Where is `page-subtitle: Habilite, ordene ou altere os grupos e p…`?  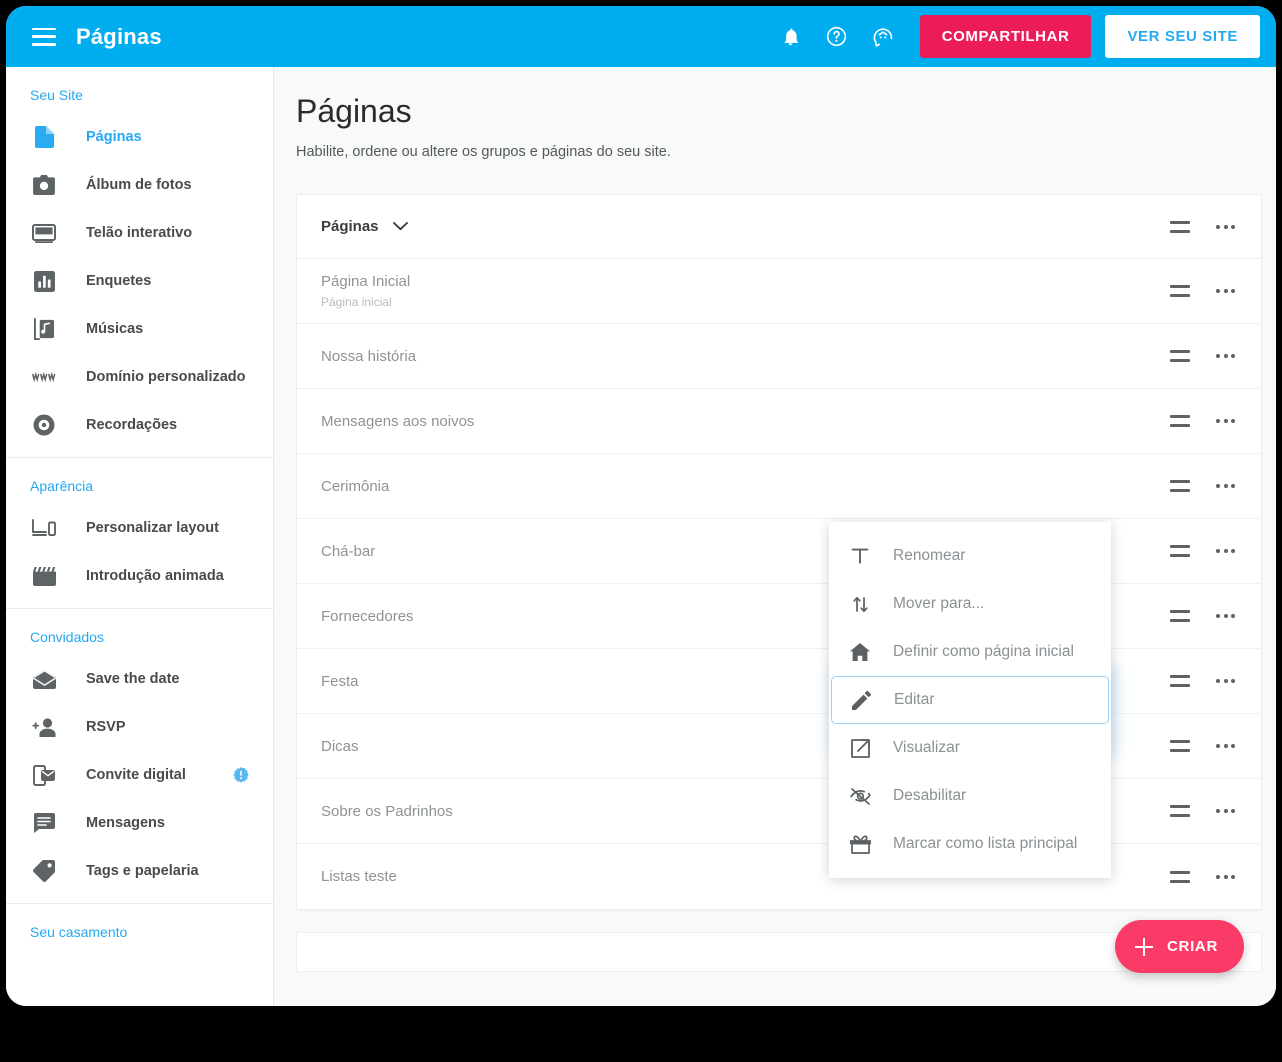
page-subtitle: Habilite, ordene ou altere os grupos e p… is located at coordinates (483, 152).